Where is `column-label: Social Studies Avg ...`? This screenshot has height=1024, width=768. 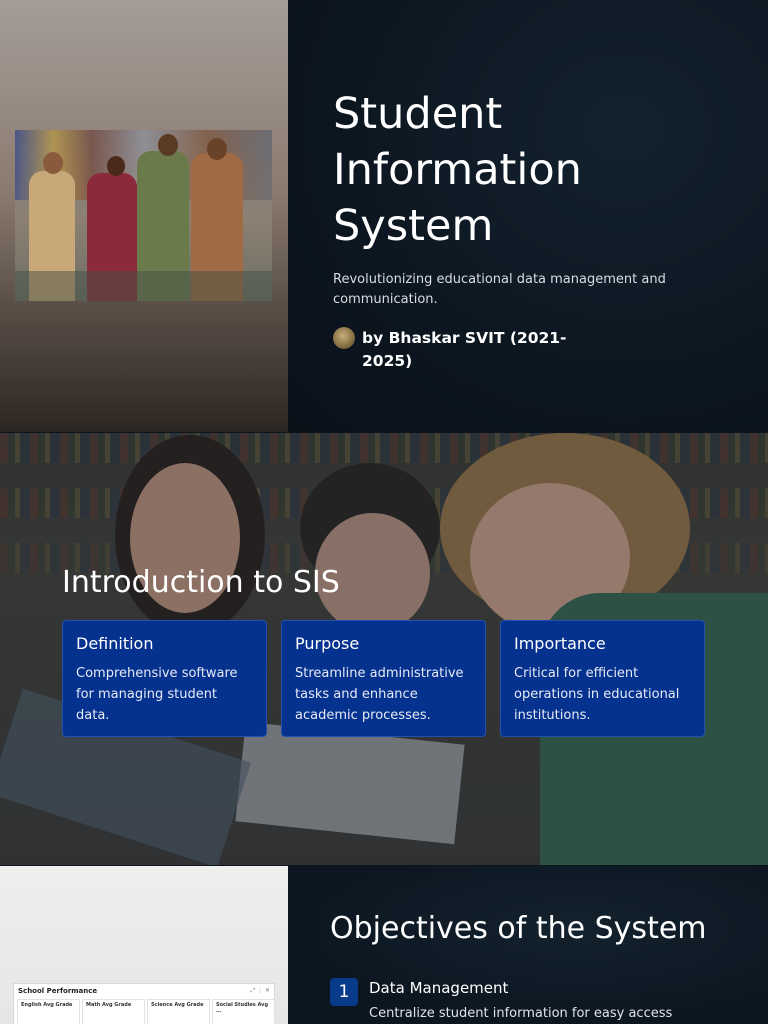
column-label: Social Studies Avg ... is located at coordinates (242, 1008).